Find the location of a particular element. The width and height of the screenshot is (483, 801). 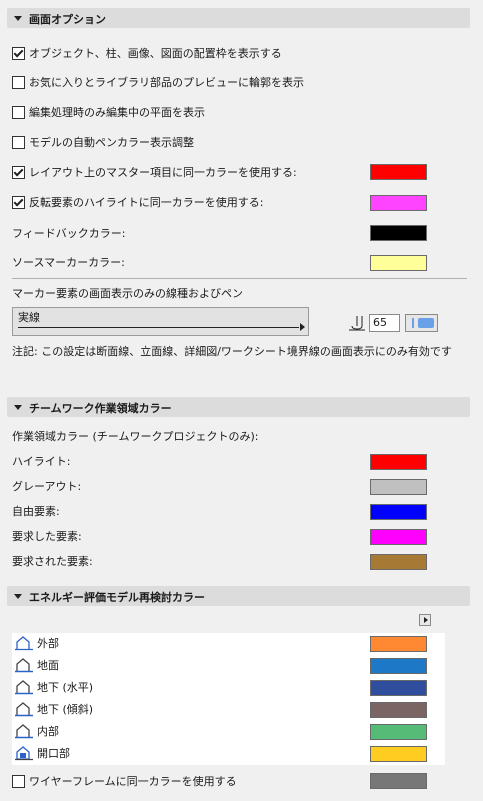

option-label: 編集処理時のみ編集中の平面を表示 is located at coordinates (117, 112).